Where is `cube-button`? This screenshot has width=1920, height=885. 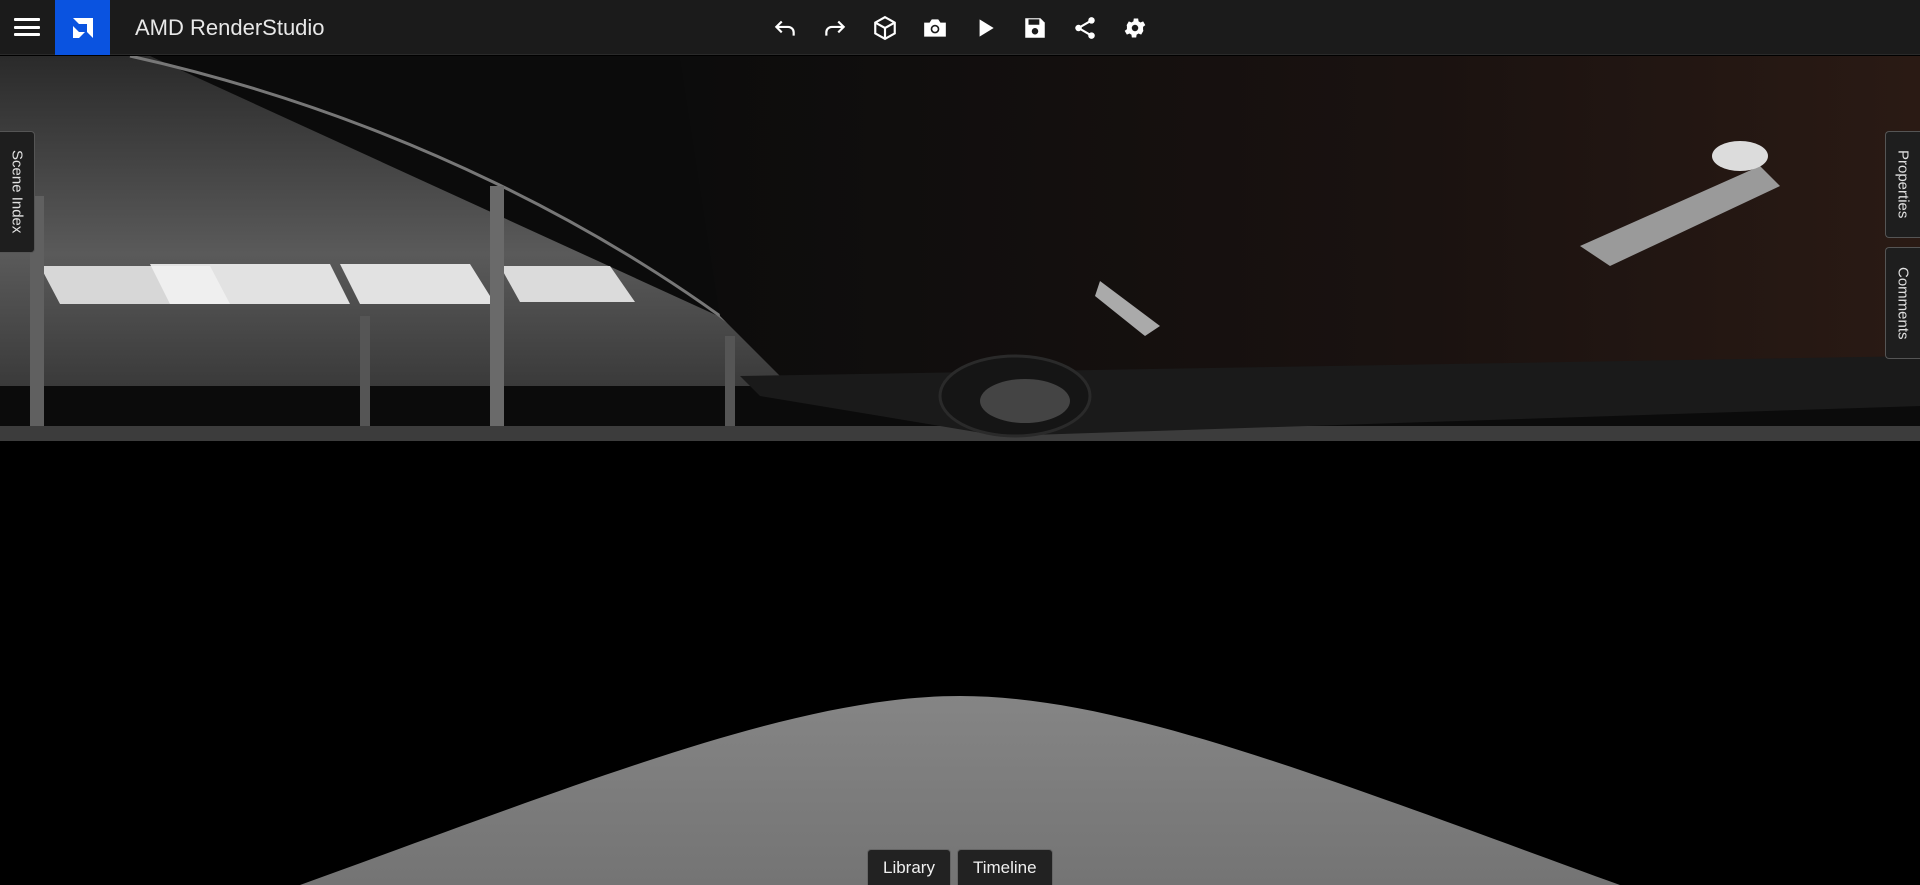 cube-button is located at coordinates (885, 28).